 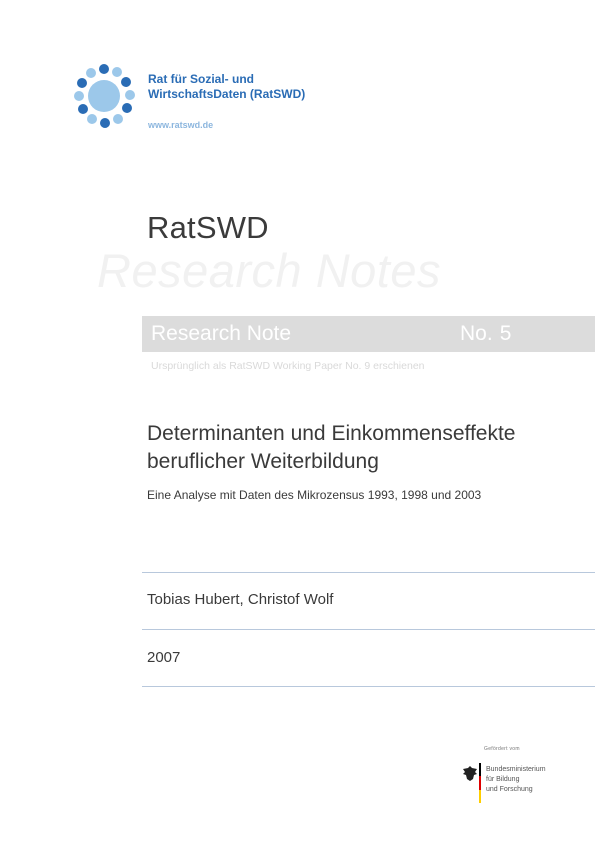 I want to click on ministry-line2: für Bildung, so click(x=503, y=779).